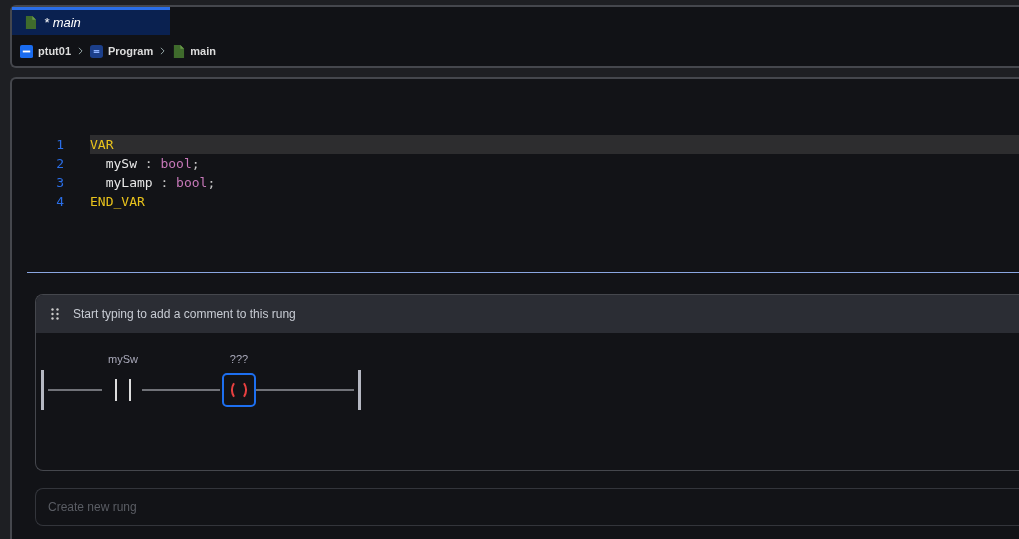  I want to click on breadcrumb-item: Program, so click(131, 51).